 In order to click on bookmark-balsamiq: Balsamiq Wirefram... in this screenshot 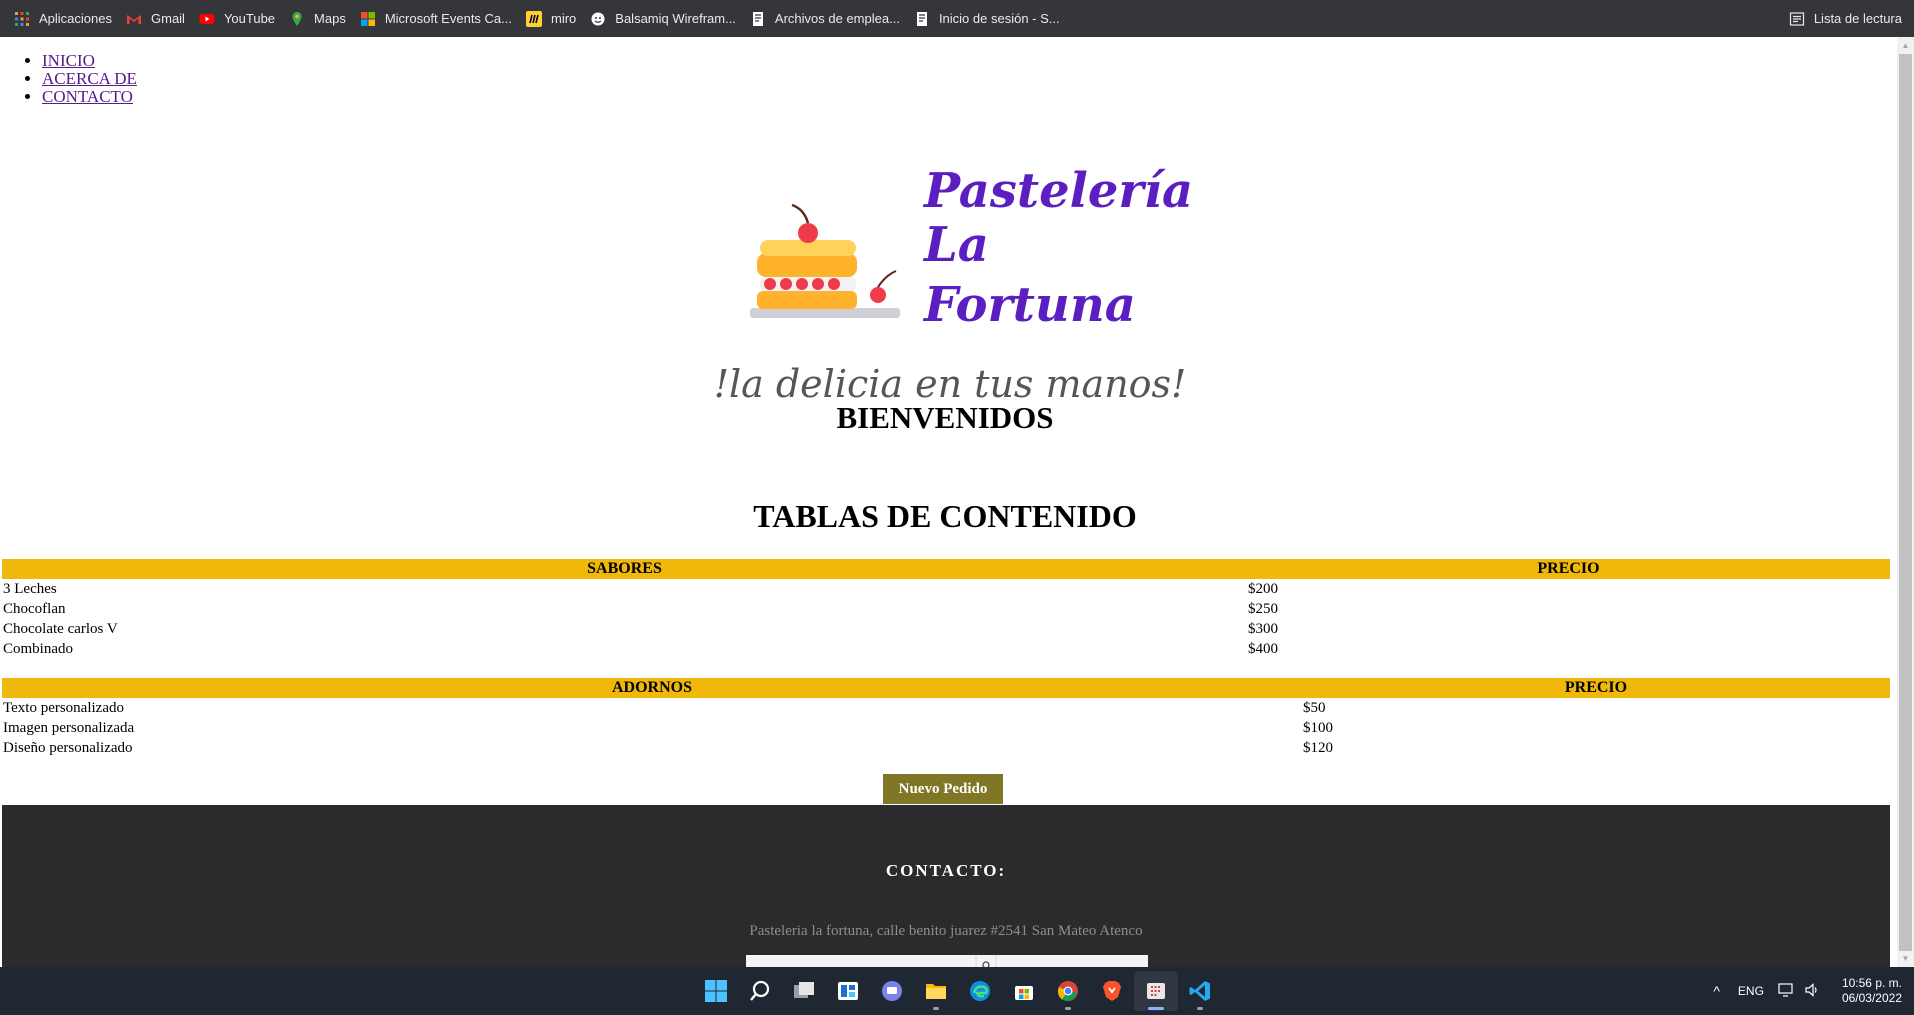, I will do `click(664, 19)`.